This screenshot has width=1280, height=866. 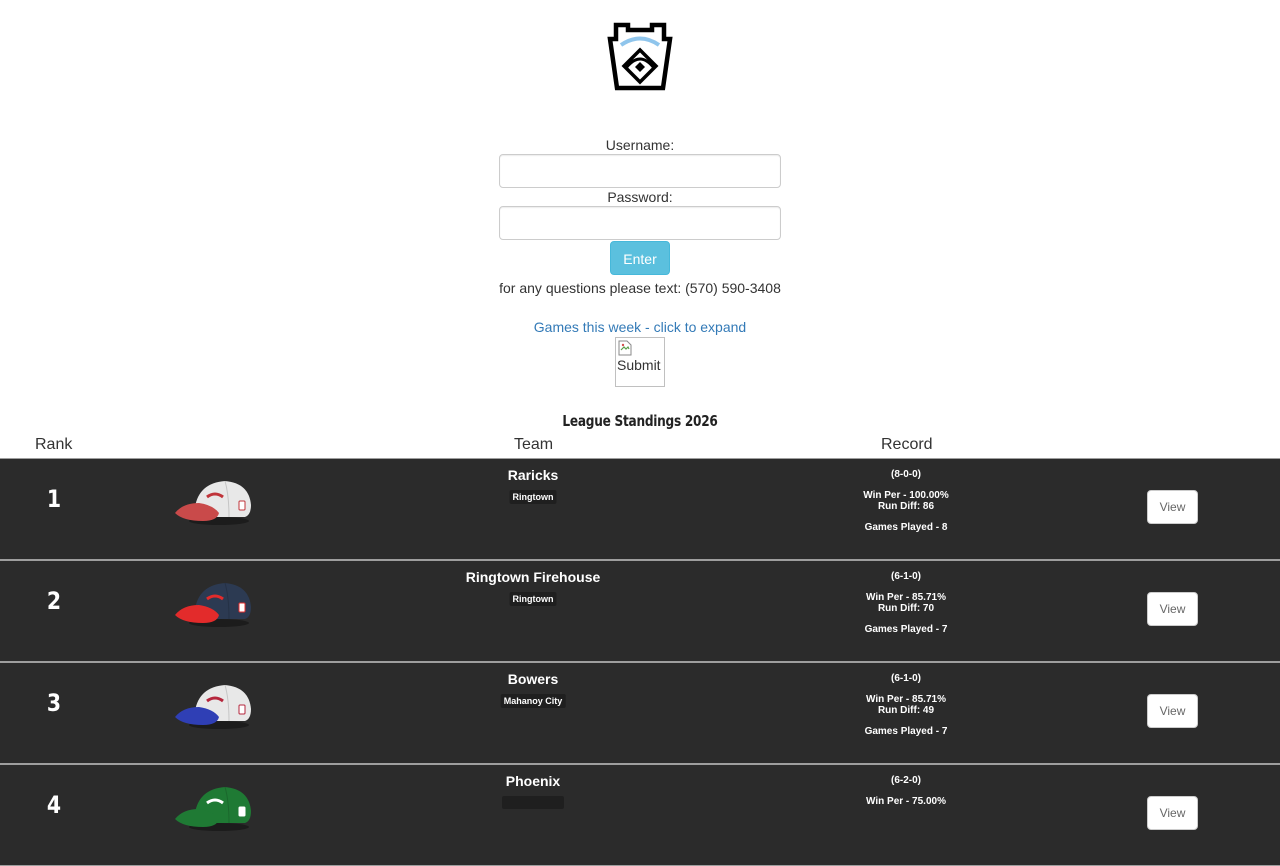 What do you see at coordinates (640, 171) in the screenshot?
I see `username-input` at bounding box center [640, 171].